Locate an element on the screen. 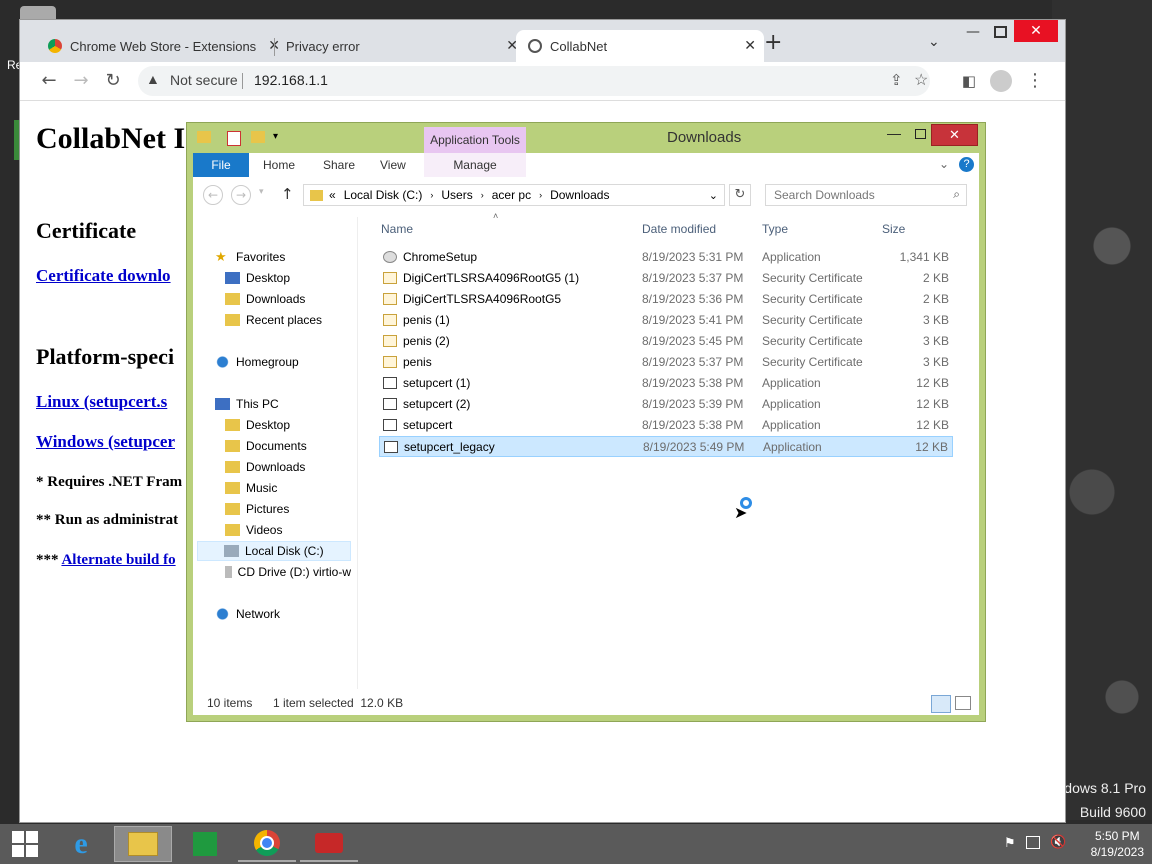 The height and width of the screenshot is (864, 1152). quick-access-properties-icon is located at coordinates (234, 138).